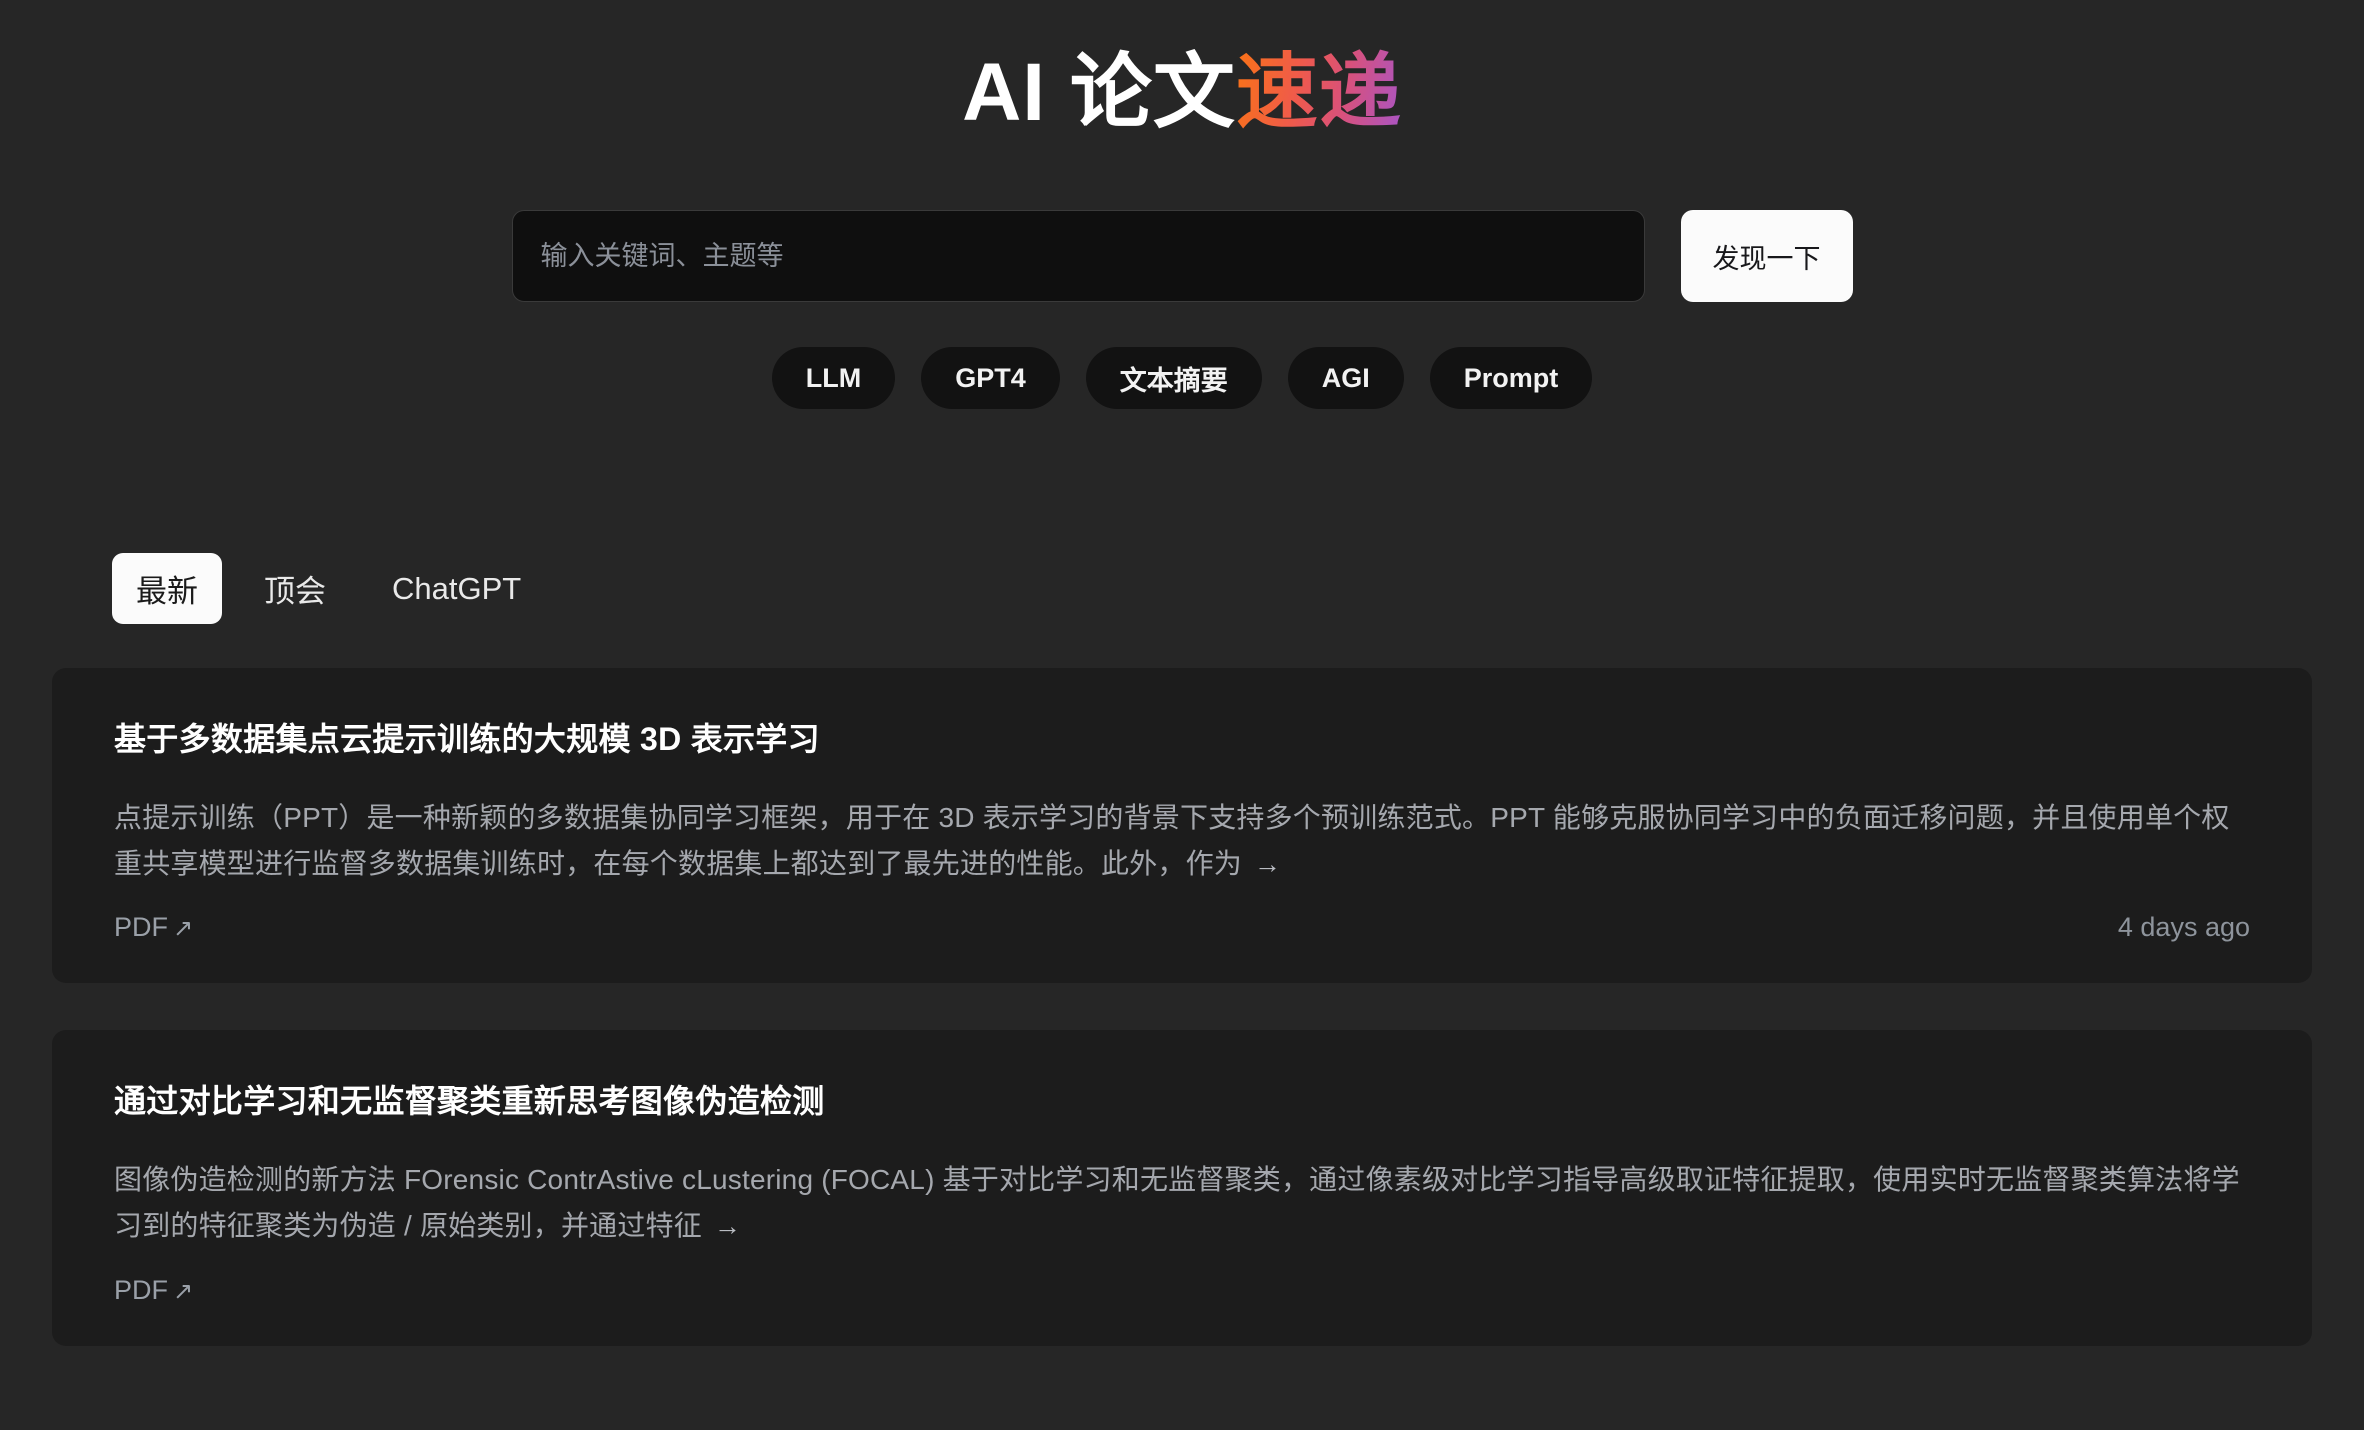 This screenshot has width=2364, height=1430. I want to click on search-bar: 发现一下, so click(1182, 256).